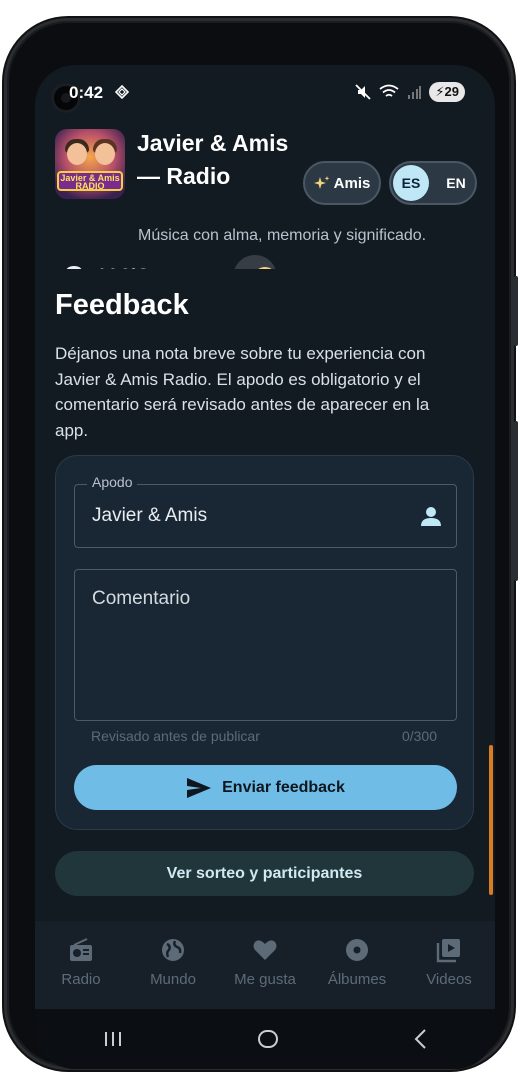  I want to click on helper-text: Revisado antes de publicar, so click(175, 736).